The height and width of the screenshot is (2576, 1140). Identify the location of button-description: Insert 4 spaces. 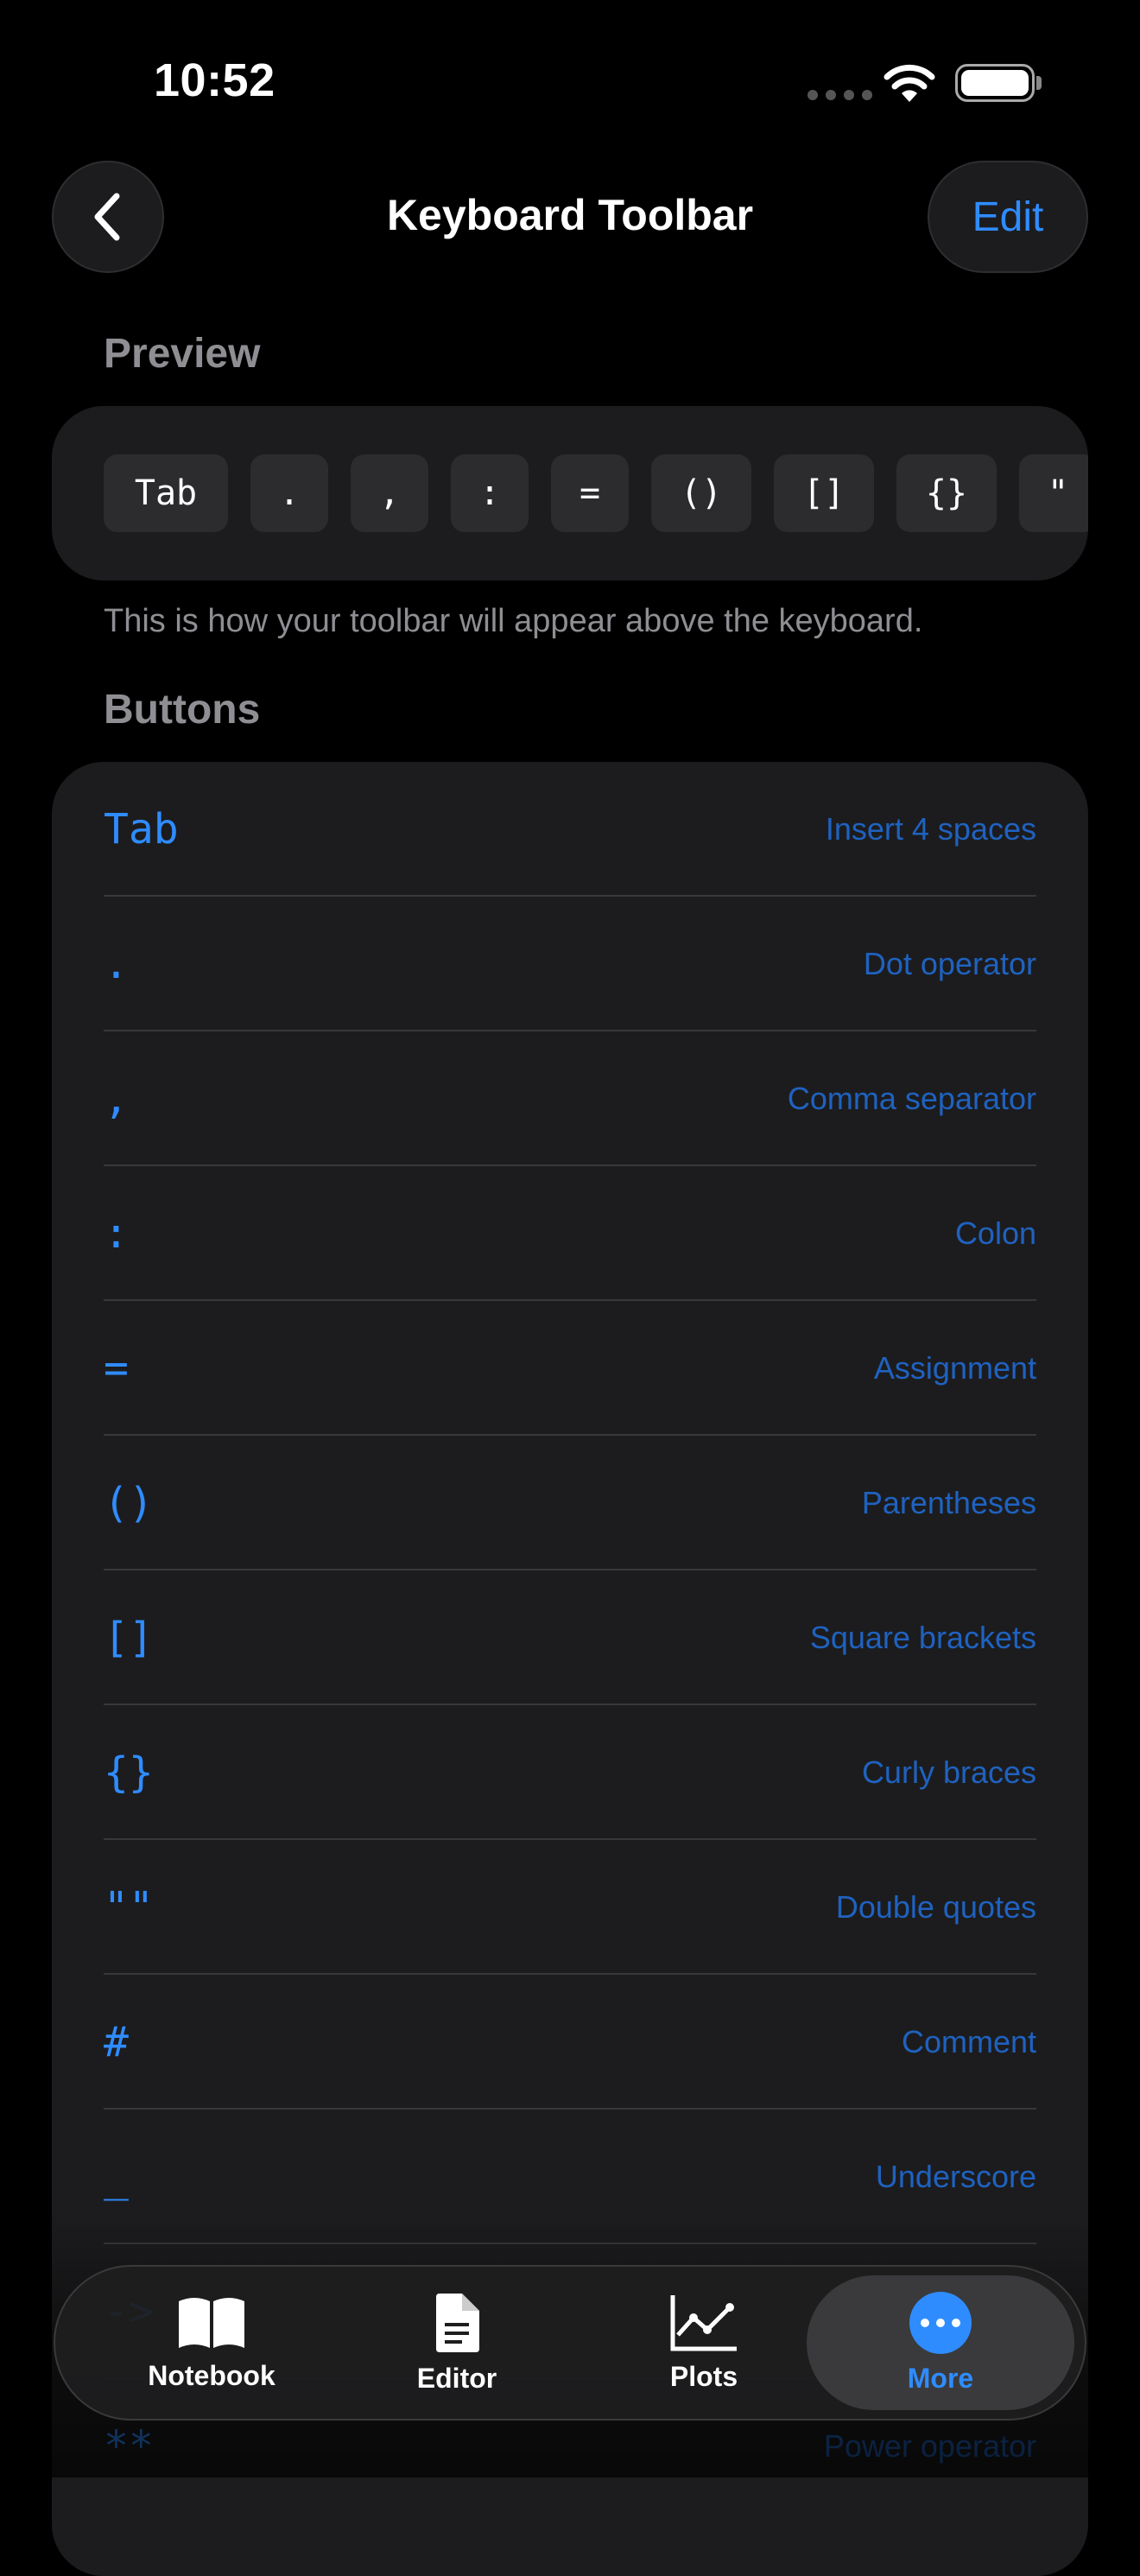
(930, 829).